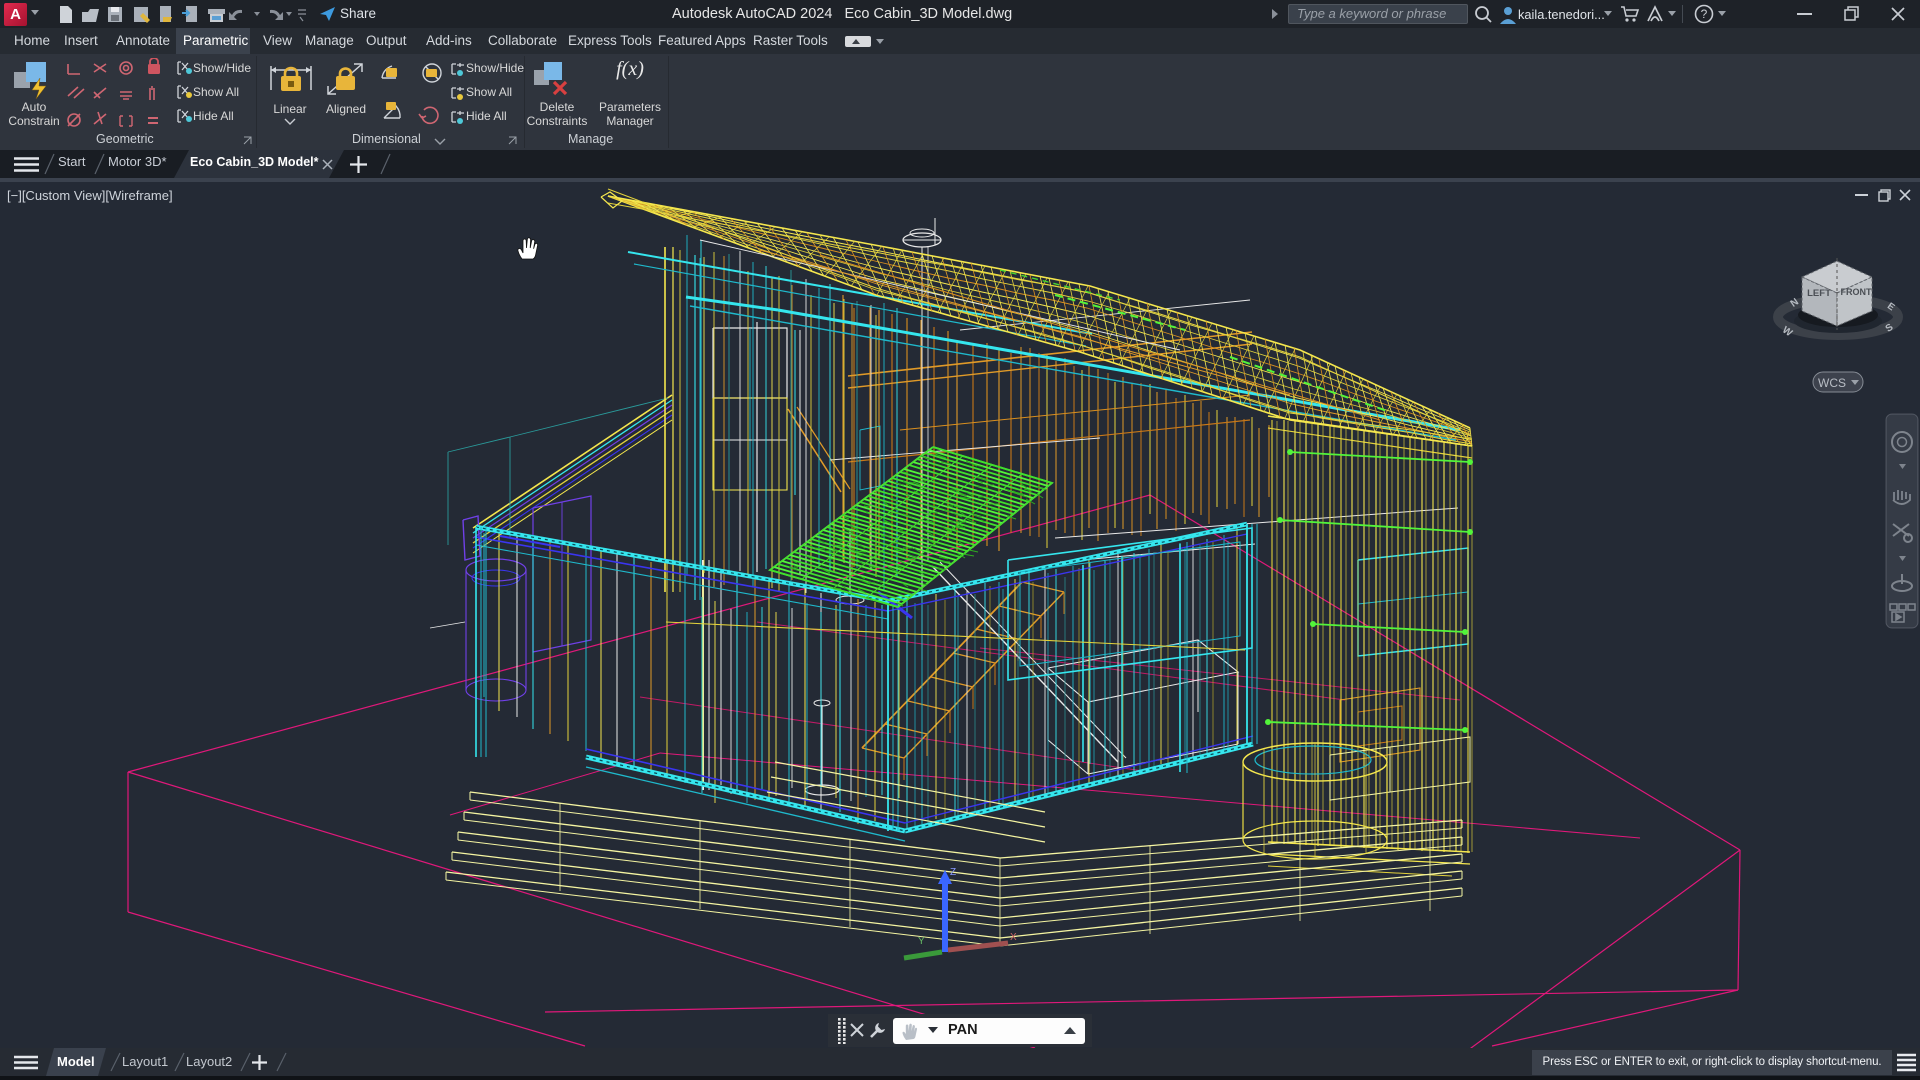 The width and height of the screenshot is (1920, 1080). What do you see at coordinates (921, 941) in the screenshot?
I see `svg-text: Y` at bounding box center [921, 941].